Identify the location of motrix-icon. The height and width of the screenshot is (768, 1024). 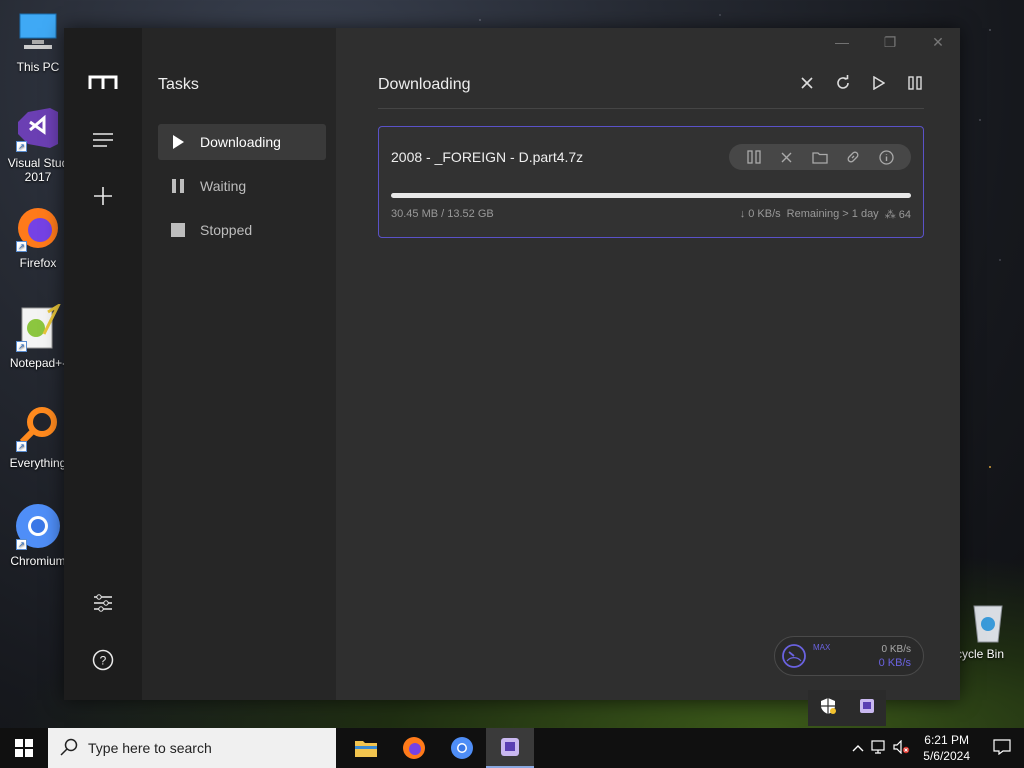
(510, 747).